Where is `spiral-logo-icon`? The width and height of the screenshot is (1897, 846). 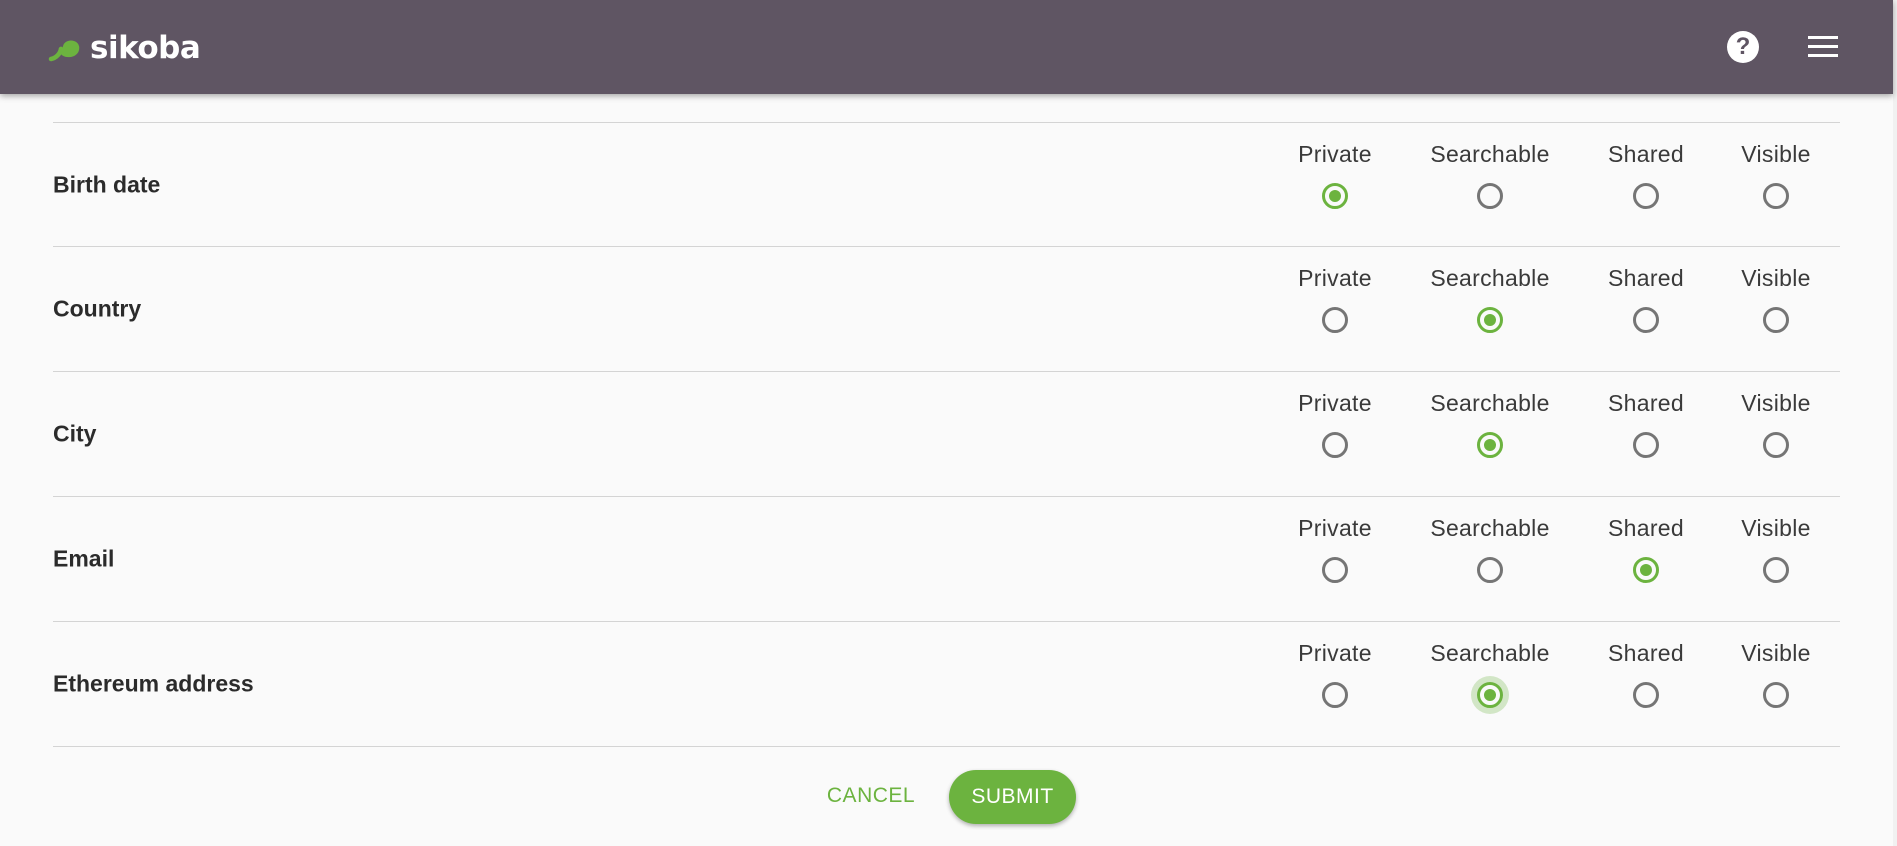 spiral-logo-icon is located at coordinates (64, 51).